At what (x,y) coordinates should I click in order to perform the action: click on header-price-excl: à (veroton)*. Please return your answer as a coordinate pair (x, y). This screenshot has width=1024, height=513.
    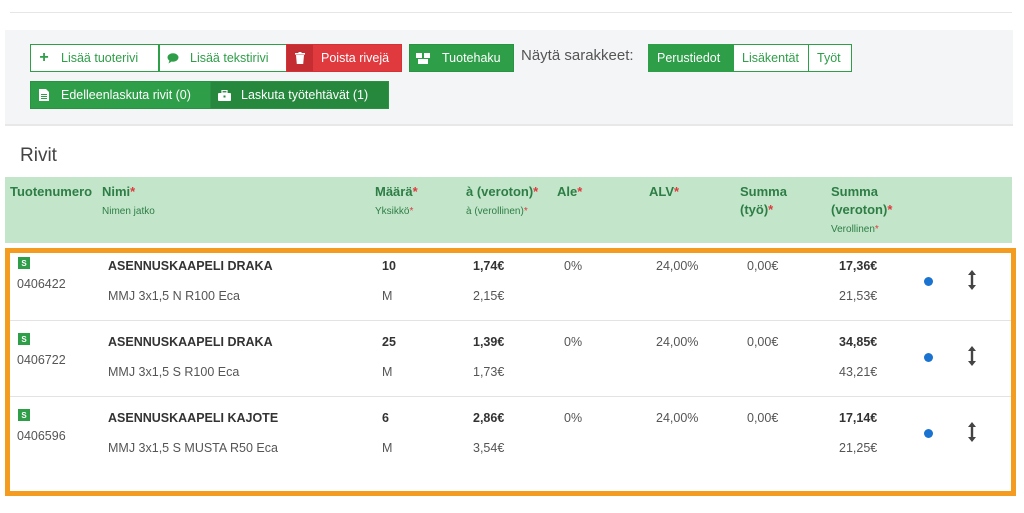
    Looking at the image, I should click on (502, 191).